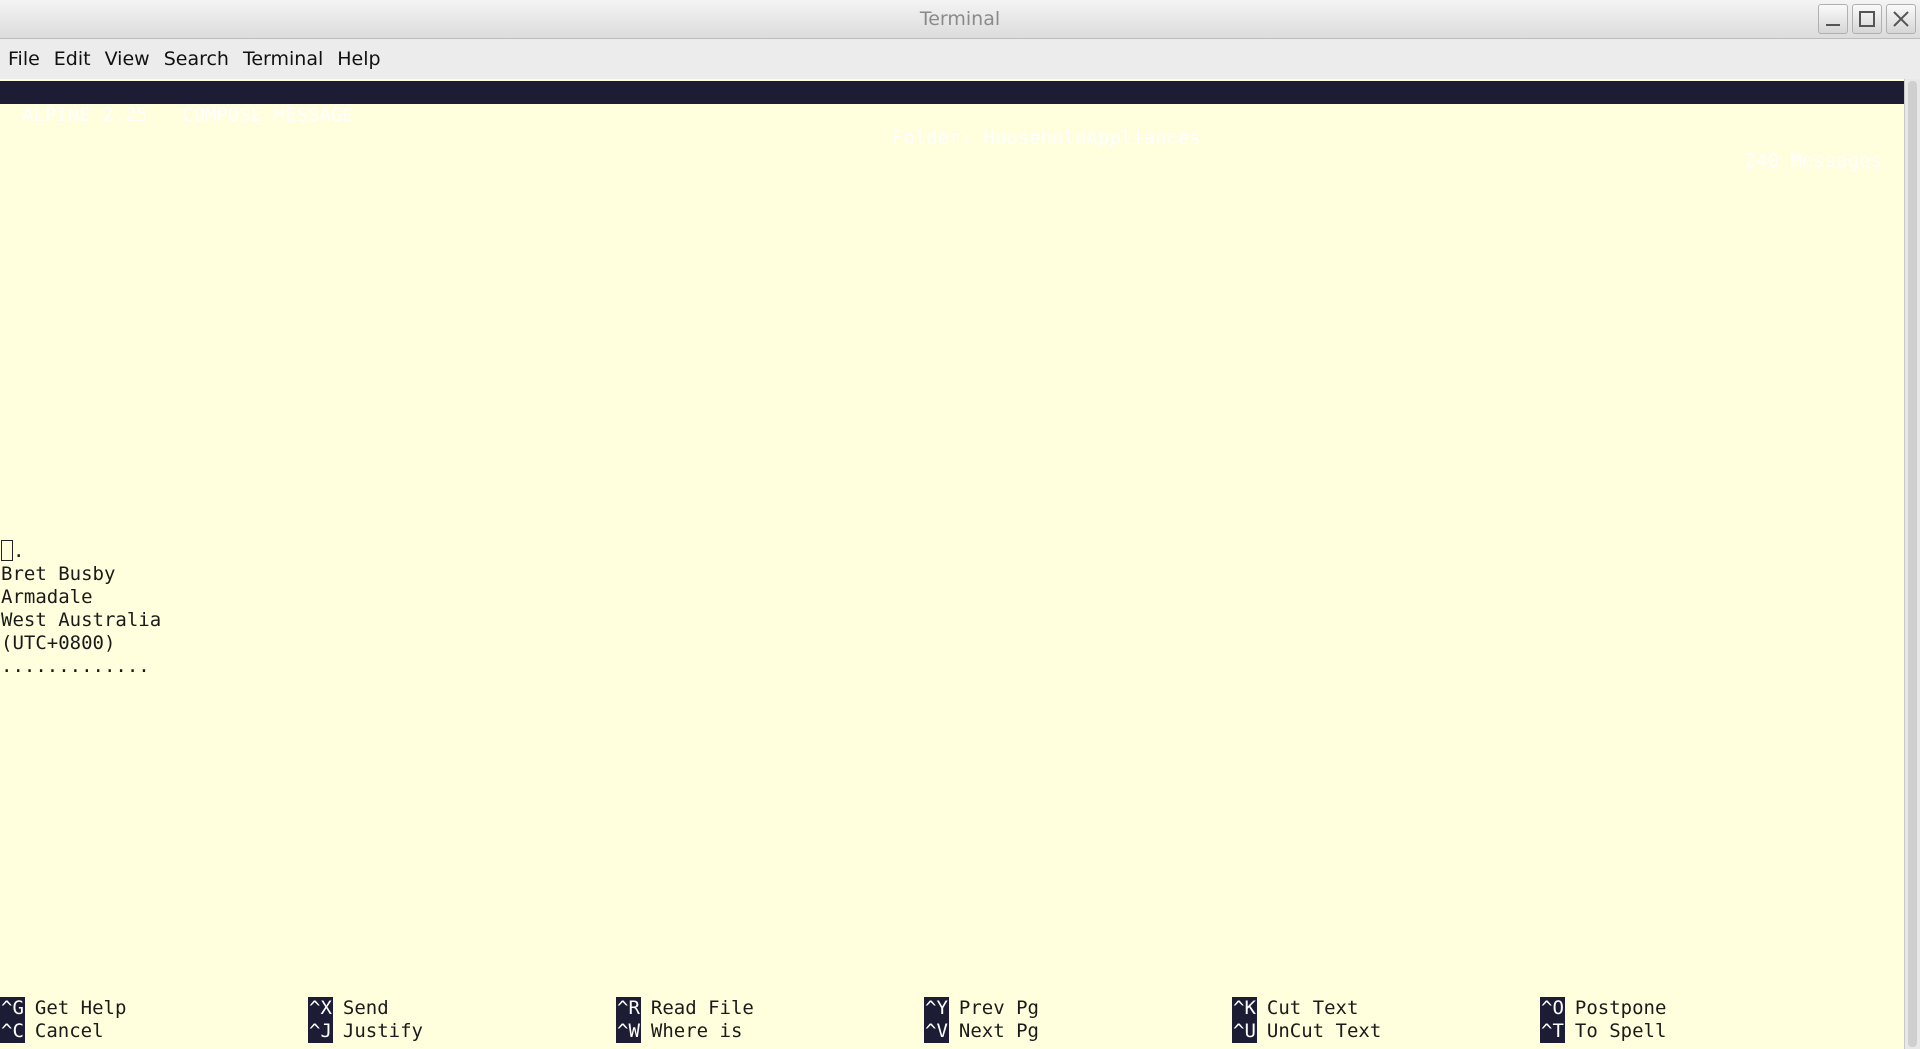 The width and height of the screenshot is (1920, 1049). What do you see at coordinates (960, 59) in the screenshot?
I see `menu-bar: File Edit View Search Terminal Help` at bounding box center [960, 59].